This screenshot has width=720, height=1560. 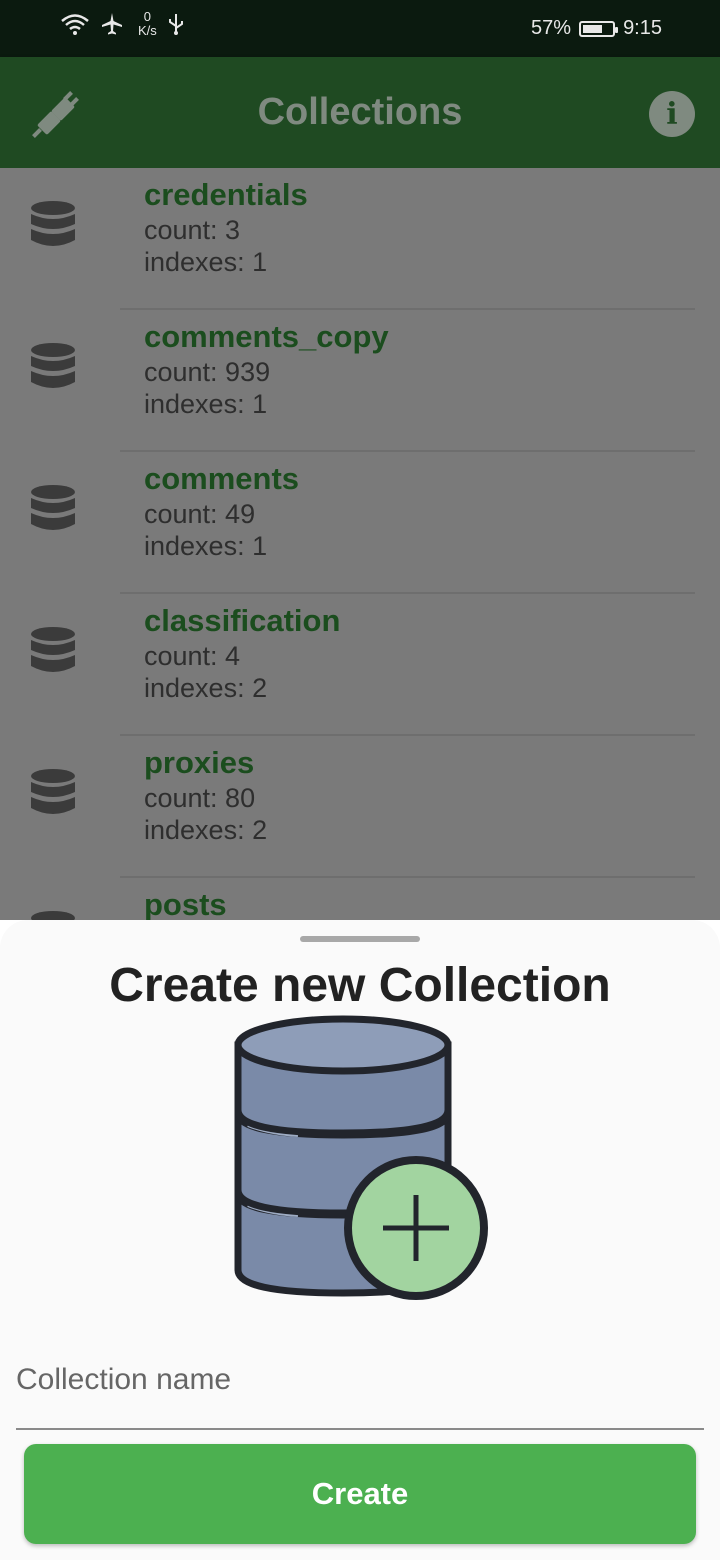 What do you see at coordinates (266, 336) in the screenshot?
I see `collection-name: comments_copy` at bounding box center [266, 336].